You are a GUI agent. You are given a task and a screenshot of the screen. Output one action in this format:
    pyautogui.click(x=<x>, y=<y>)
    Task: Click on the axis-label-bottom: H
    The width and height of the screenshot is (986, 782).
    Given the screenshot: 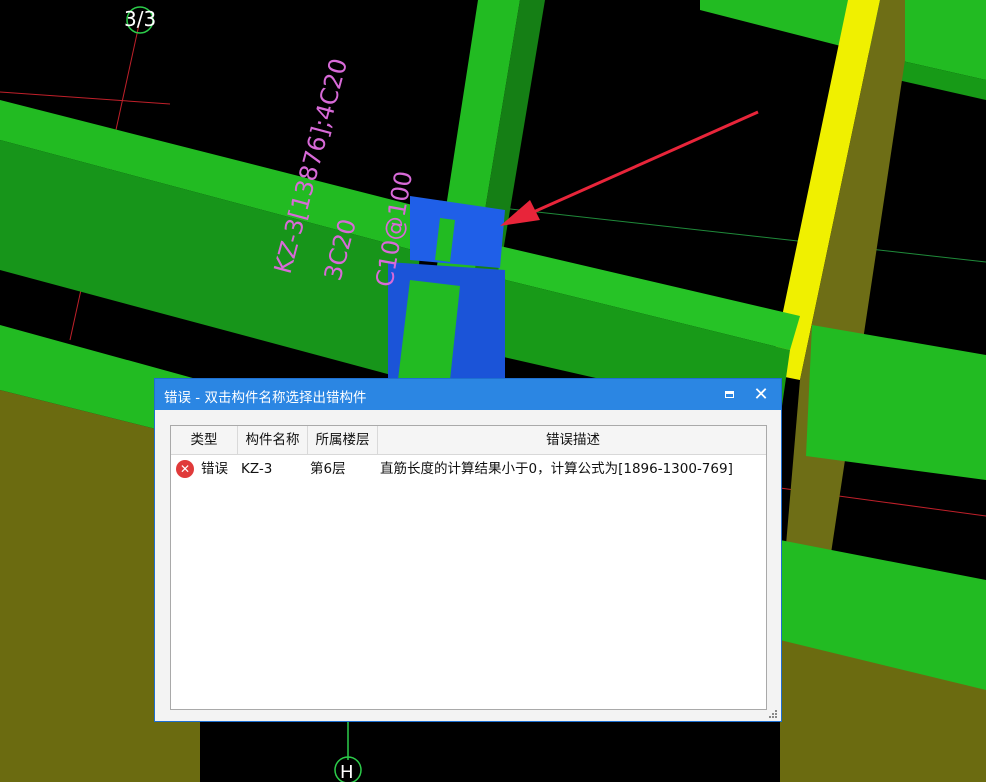 What is the action you would take?
    pyautogui.click(x=347, y=772)
    